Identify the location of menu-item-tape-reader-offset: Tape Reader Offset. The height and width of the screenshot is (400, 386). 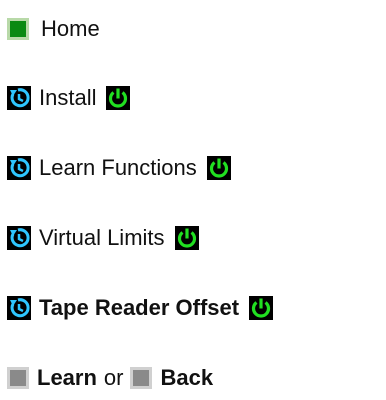
(140, 308).